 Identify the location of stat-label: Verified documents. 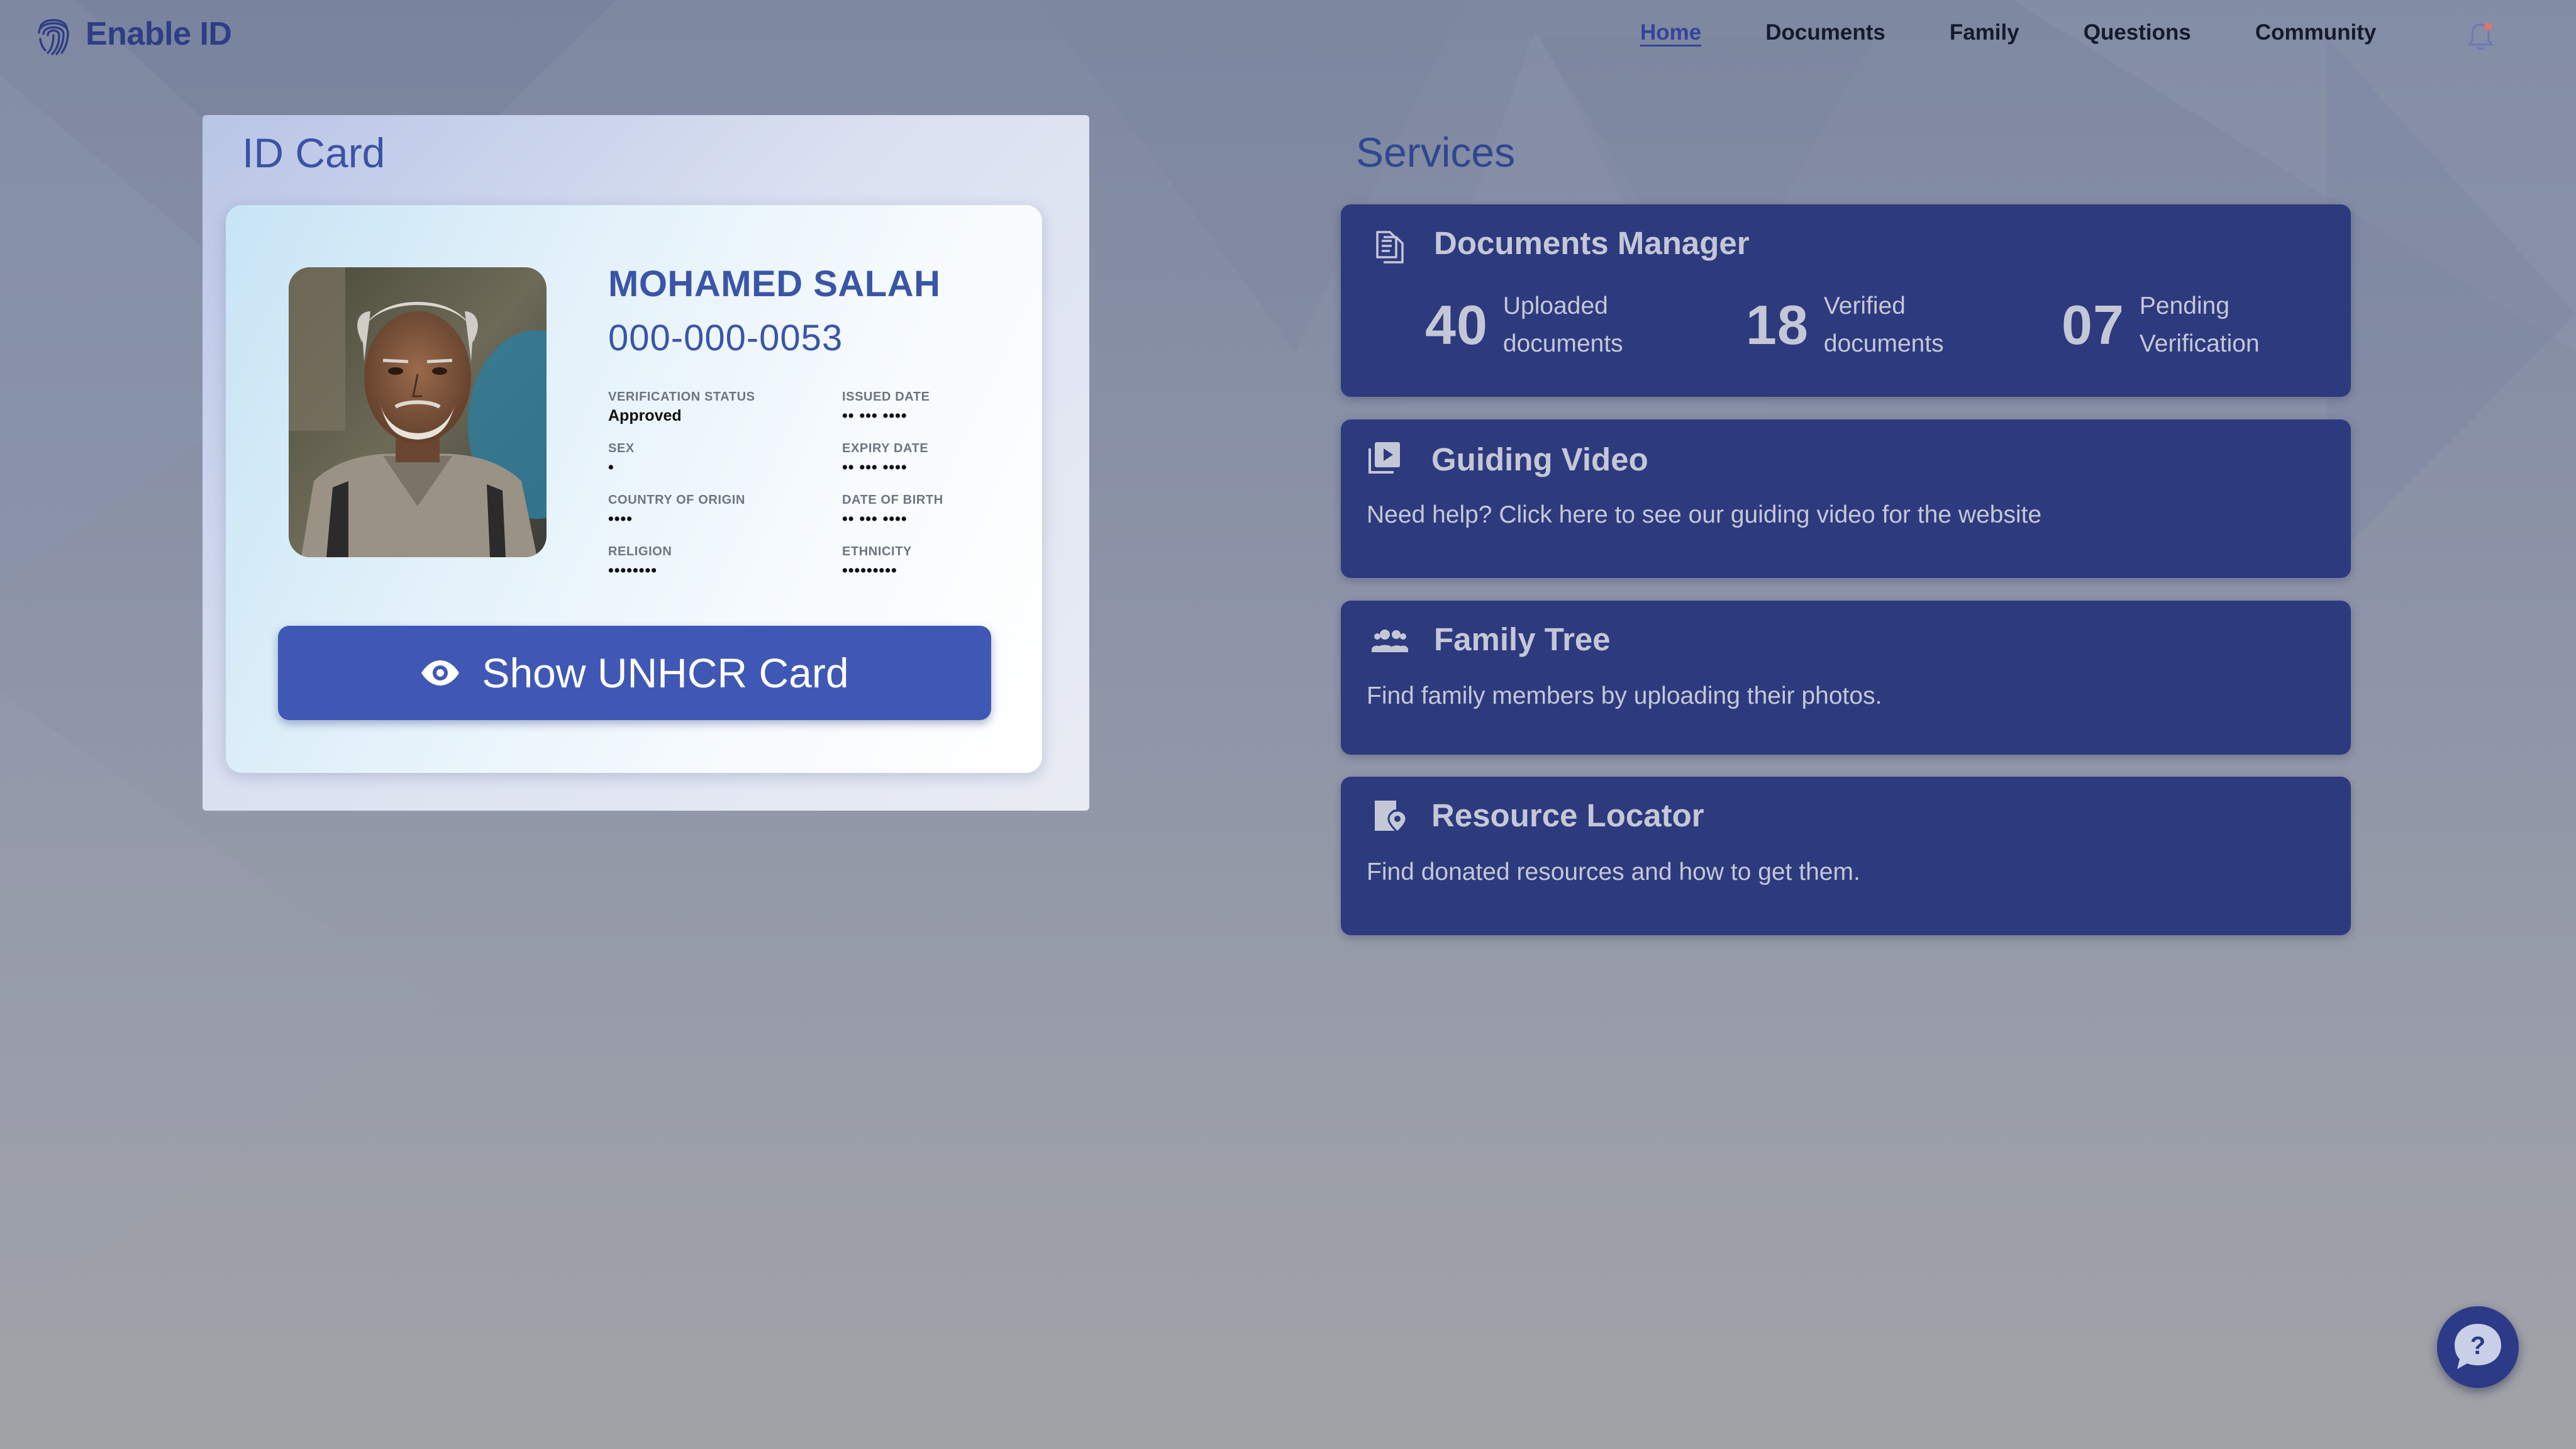
(1883, 324).